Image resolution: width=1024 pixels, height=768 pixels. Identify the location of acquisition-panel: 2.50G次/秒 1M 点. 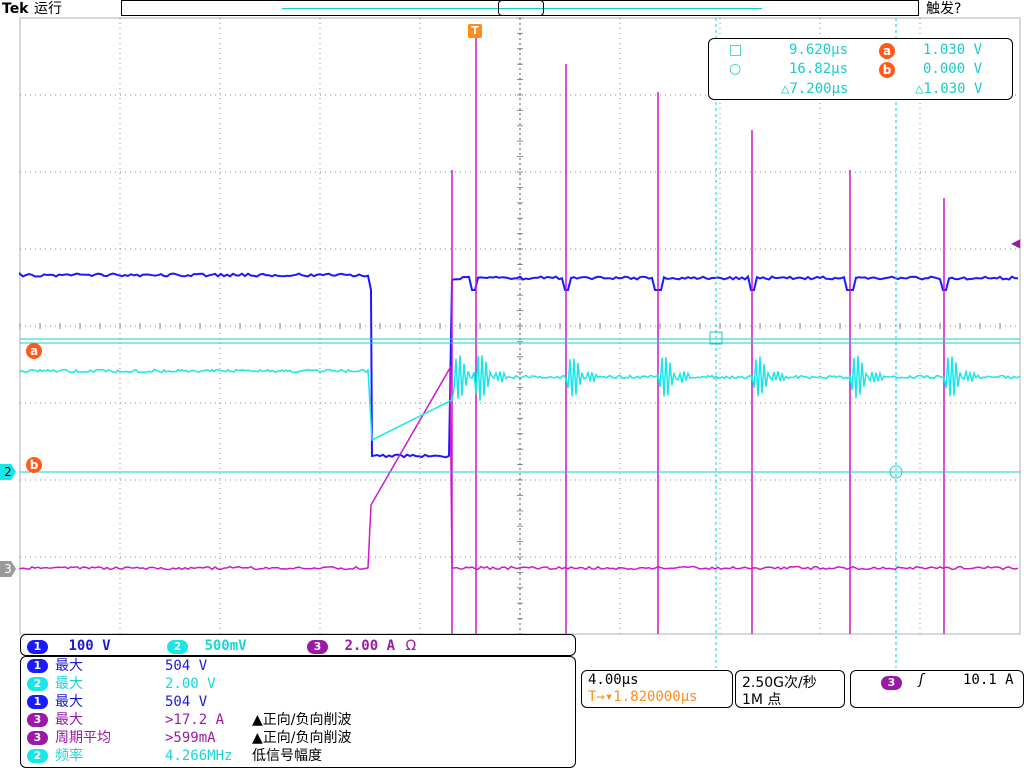
(790, 689).